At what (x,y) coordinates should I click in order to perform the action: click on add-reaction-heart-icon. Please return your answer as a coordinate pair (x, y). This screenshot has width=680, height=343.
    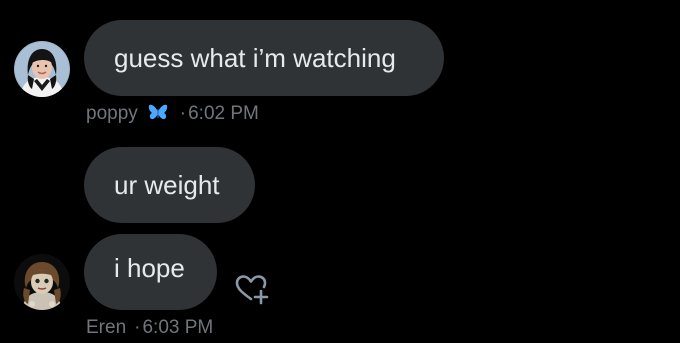
    Looking at the image, I should click on (252, 290).